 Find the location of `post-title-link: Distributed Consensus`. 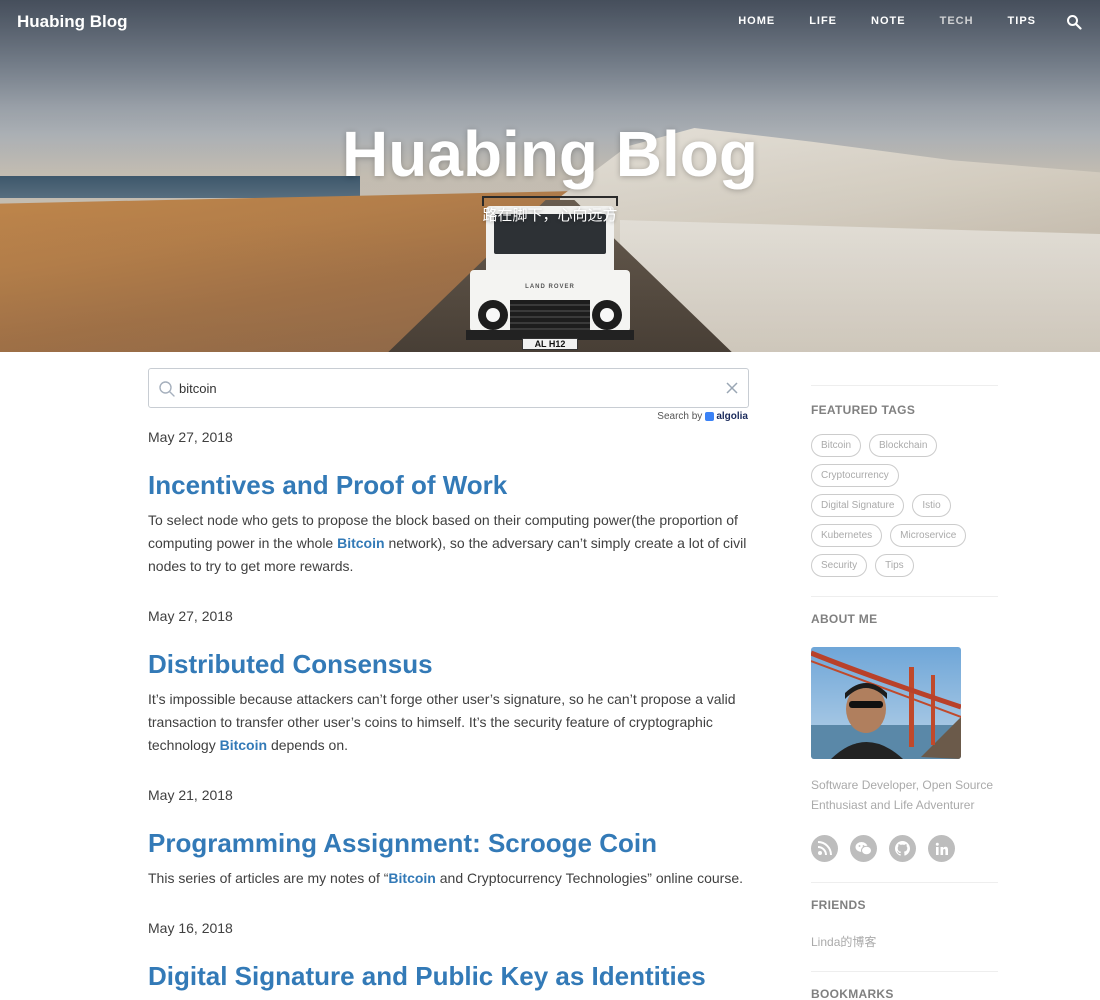

post-title-link: Distributed Consensus is located at coordinates (449, 664).